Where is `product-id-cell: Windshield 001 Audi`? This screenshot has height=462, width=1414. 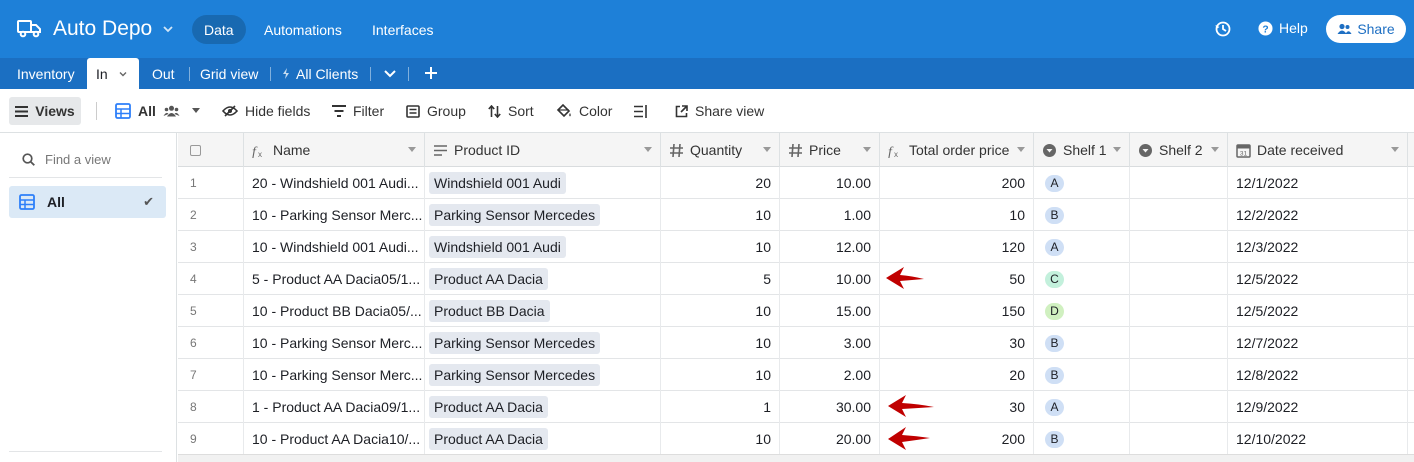 product-id-cell: Windshield 001 Audi is located at coordinates (543, 247).